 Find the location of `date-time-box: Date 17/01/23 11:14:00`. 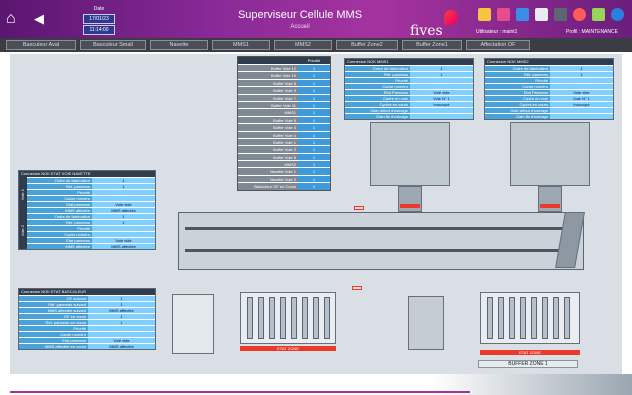

date-time-box: Date 17/01/23 11:14:00 is located at coordinates (99, 21).